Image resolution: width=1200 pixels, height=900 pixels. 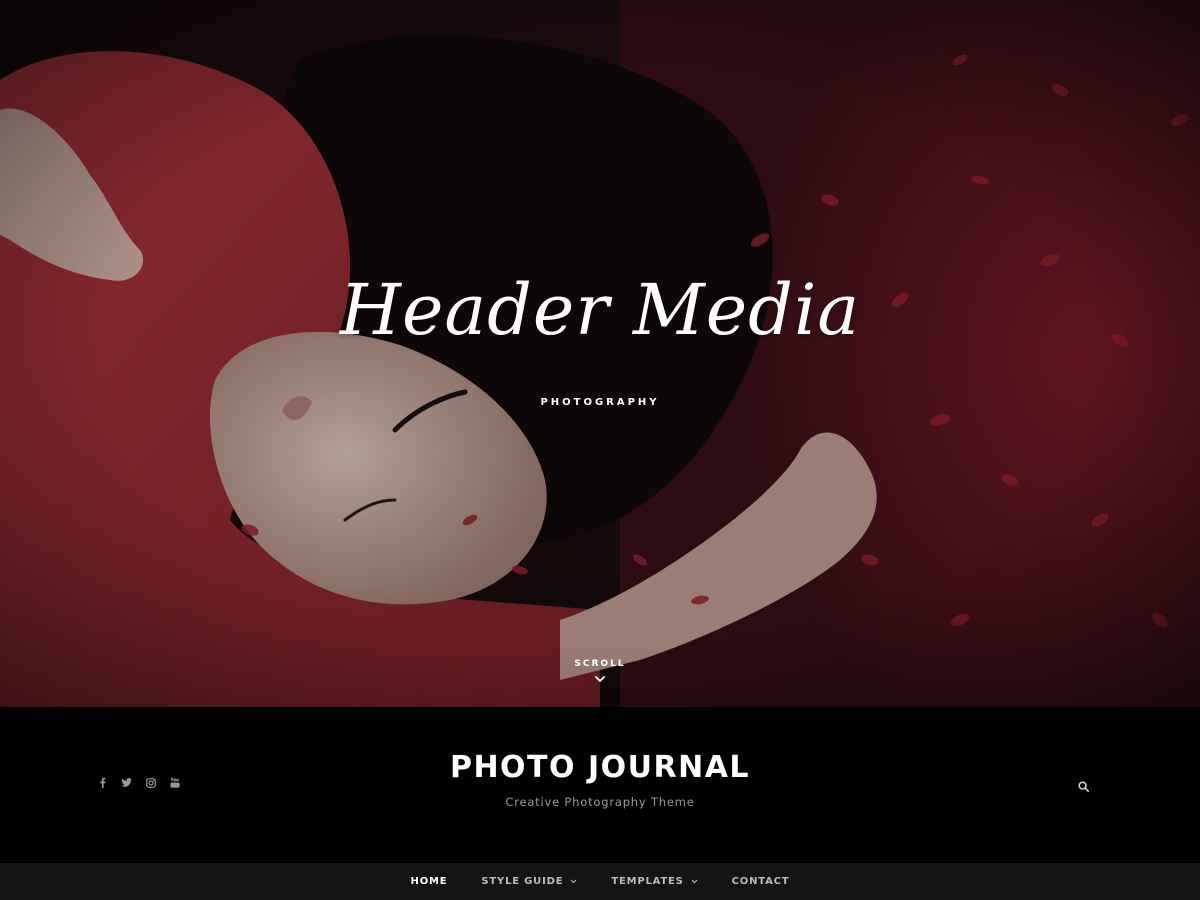 What do you see at coordinates (600, 310) in the screenshot?
I see `hero-title: Header Media` at bounding box center [600, 310].